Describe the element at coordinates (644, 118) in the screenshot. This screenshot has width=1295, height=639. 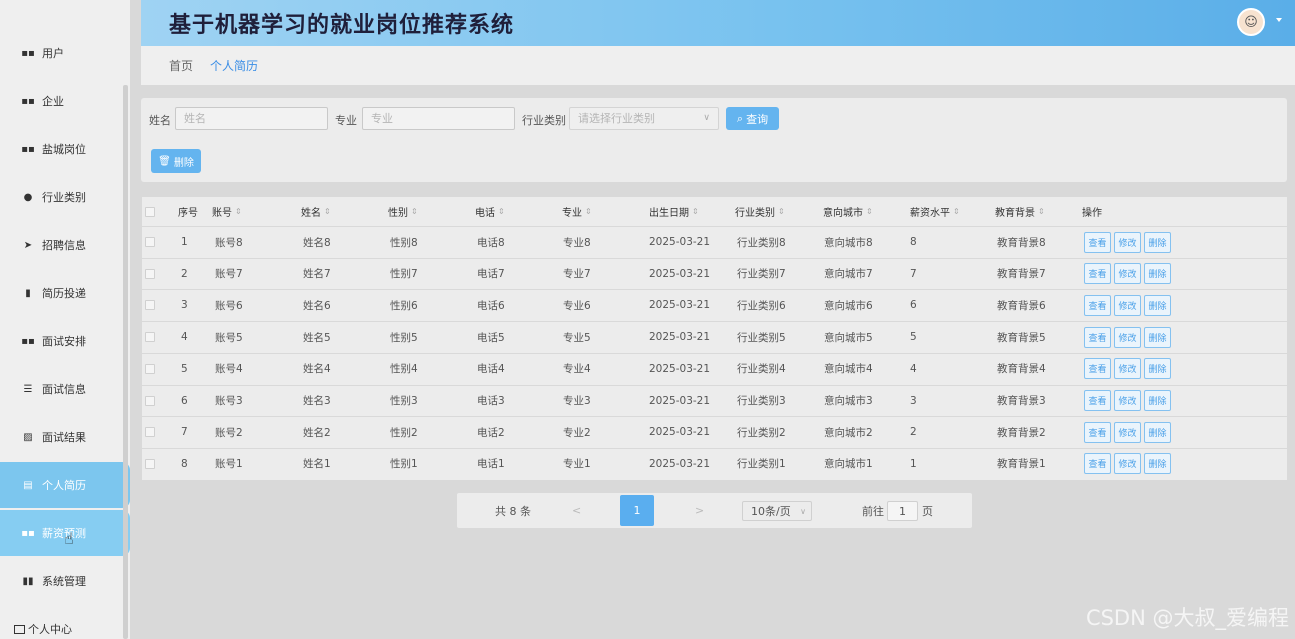
I see `industry-select: 请选择行业类别 ∨` at that location.